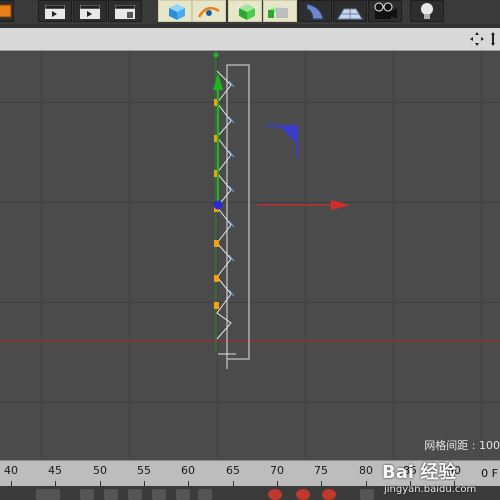 The width and height of the screenshot is (500, 500). Describe the element at coordinates (340, 205) in the screenshot. I see `x-axis-arrow-icon` at that location.